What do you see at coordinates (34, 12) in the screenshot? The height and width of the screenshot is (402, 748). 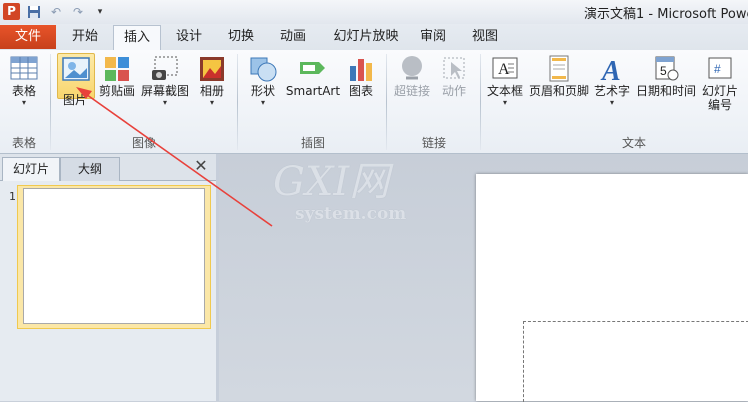 I see `save-icon` at bounding box center [34, 12].